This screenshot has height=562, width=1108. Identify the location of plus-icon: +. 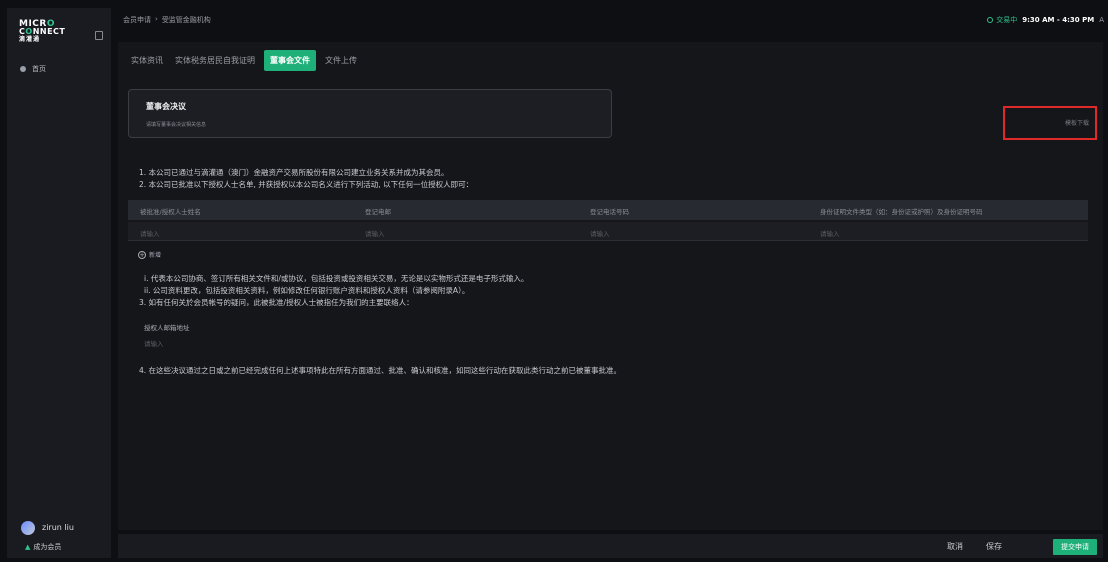
(142, 254).